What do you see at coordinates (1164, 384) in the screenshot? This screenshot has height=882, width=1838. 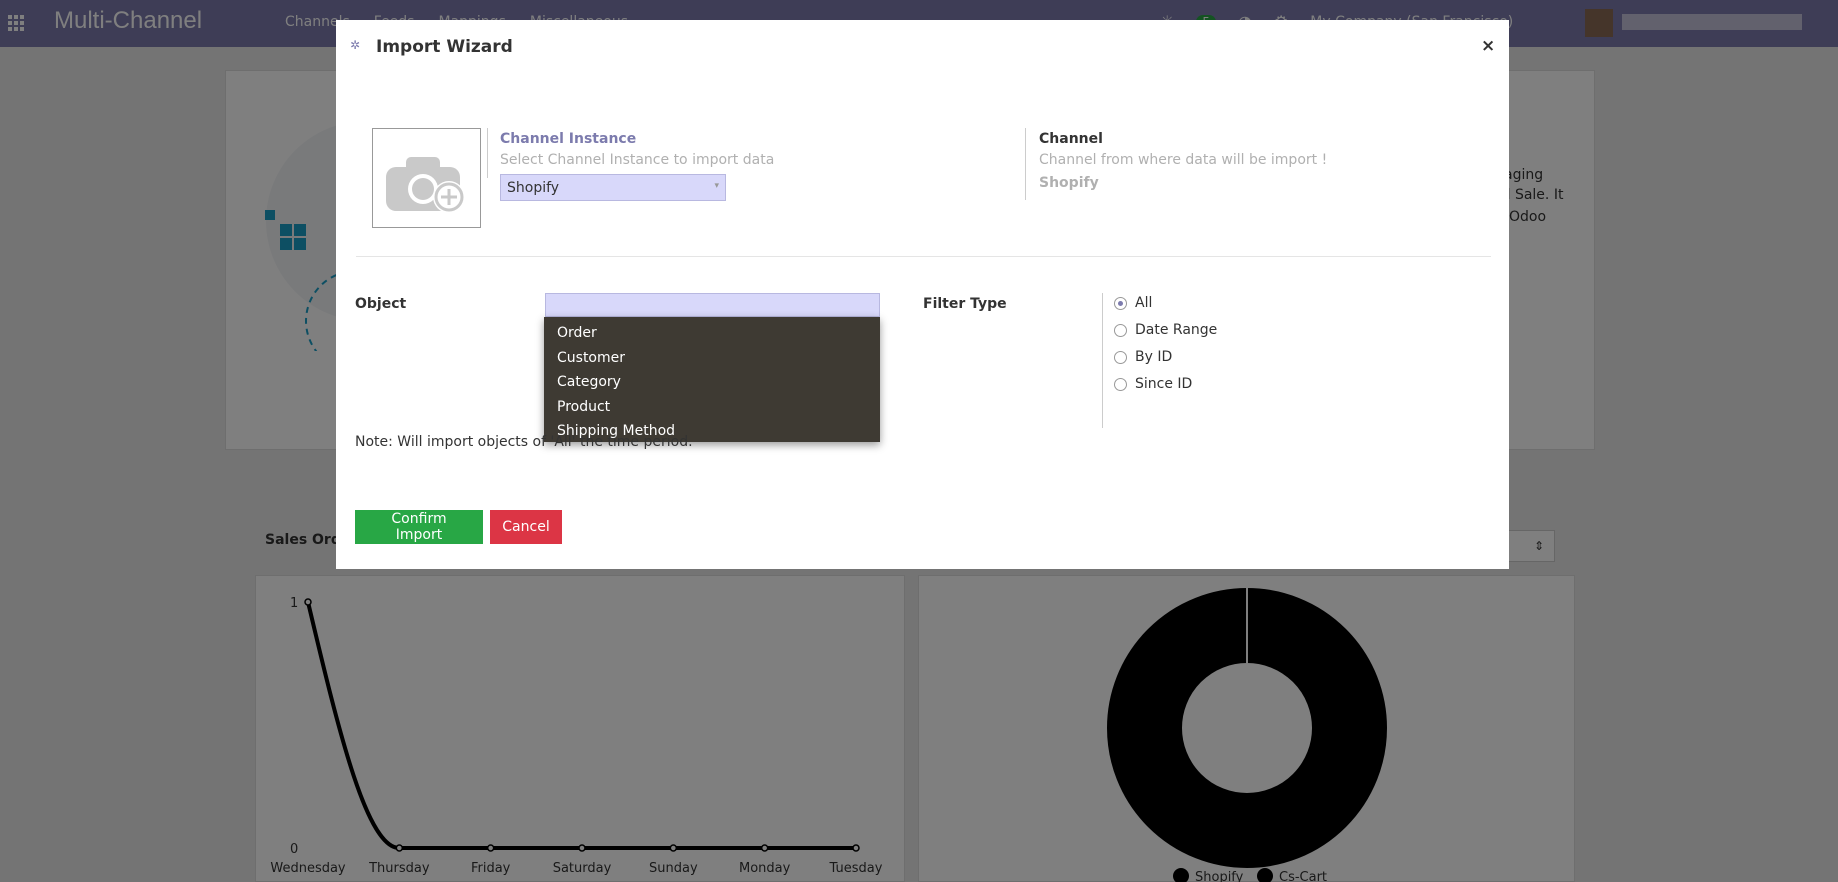 I see `filter-option-label: Since ID` at bounding box center [1164, 384].